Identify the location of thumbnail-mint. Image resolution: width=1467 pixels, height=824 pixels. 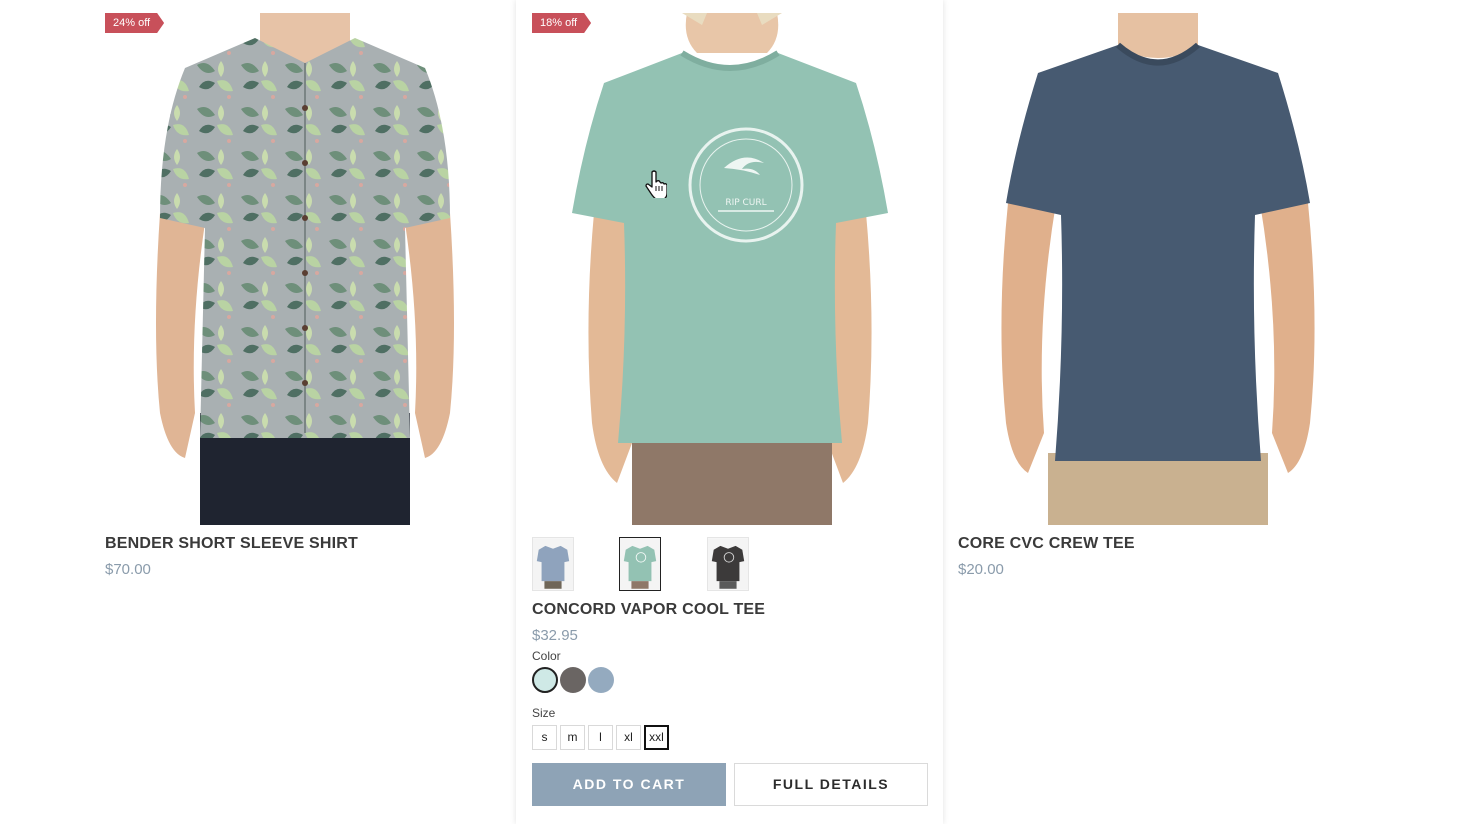
(640, 564).